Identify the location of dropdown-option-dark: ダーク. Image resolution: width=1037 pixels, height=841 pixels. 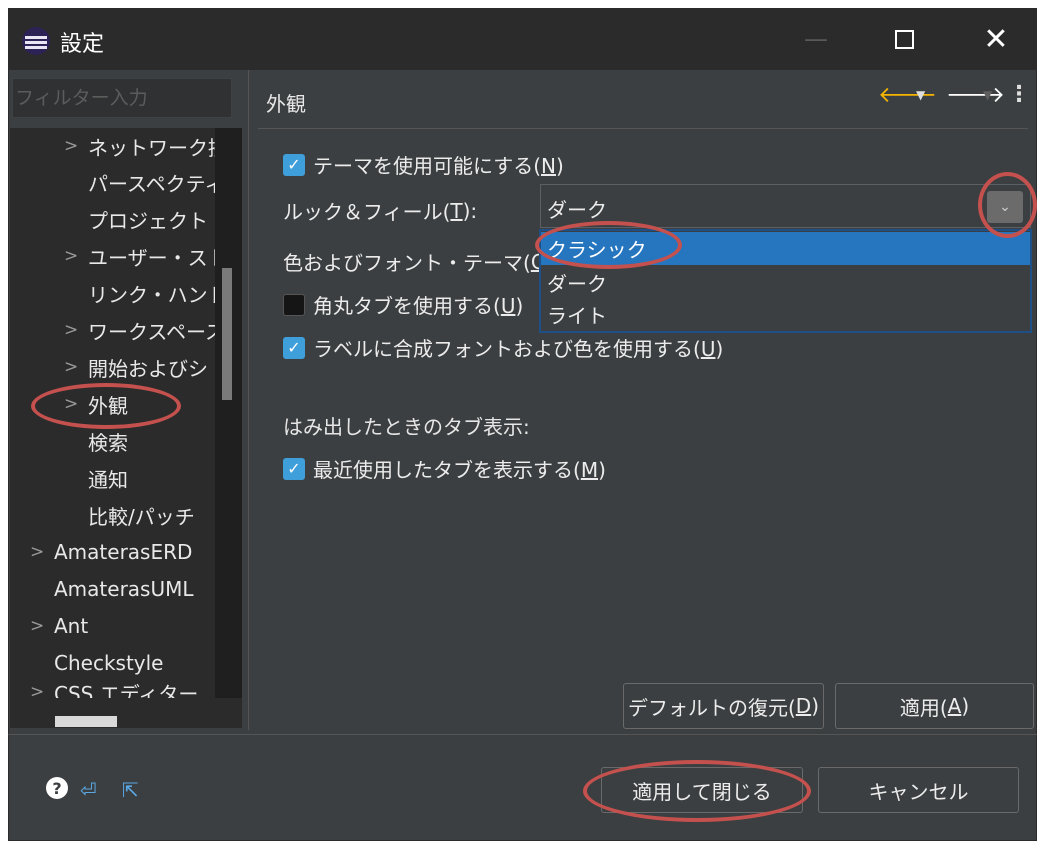
(785, 282).